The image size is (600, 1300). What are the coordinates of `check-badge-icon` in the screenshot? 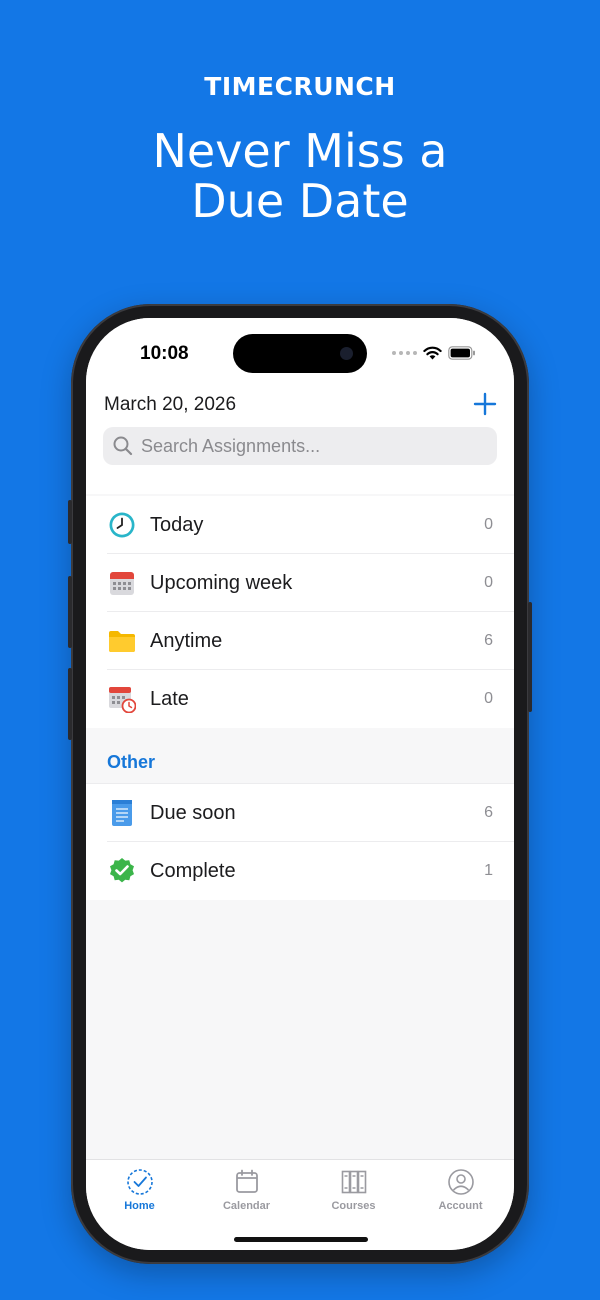 It's located at (122, 871).